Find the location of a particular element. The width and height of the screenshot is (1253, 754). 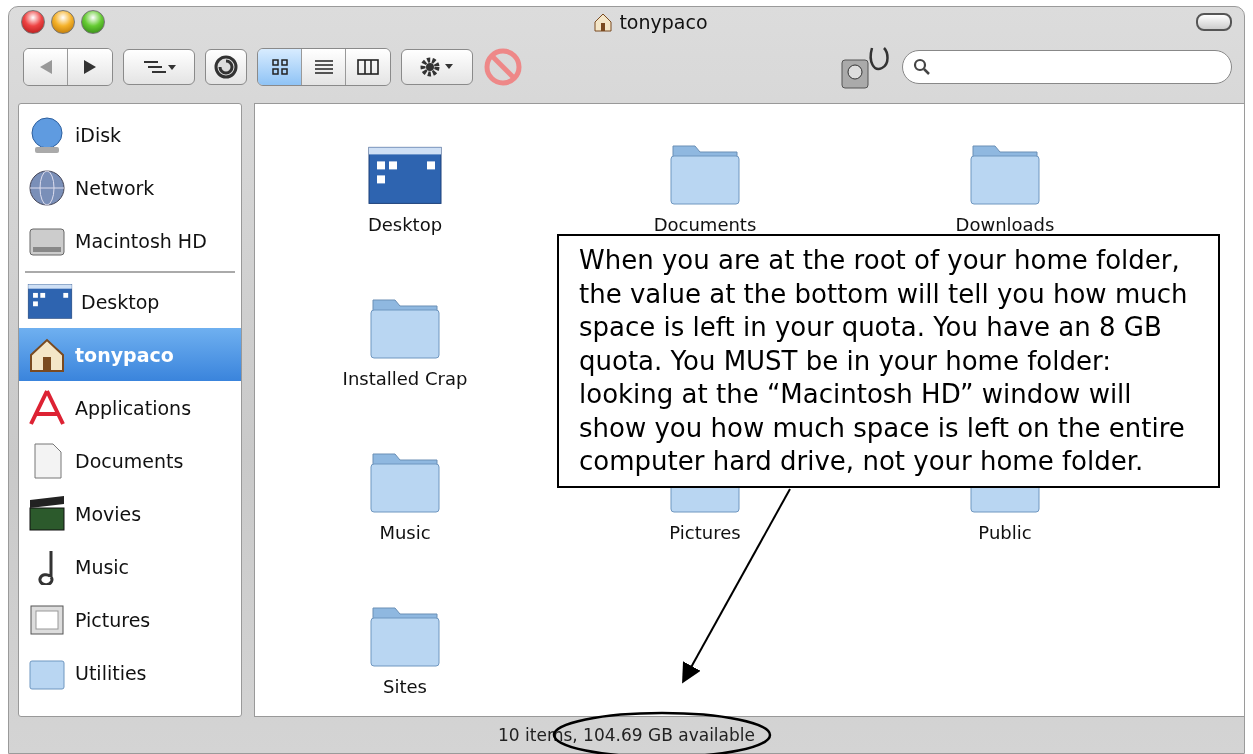

action-menu-button is located at coordinates (437, 67).